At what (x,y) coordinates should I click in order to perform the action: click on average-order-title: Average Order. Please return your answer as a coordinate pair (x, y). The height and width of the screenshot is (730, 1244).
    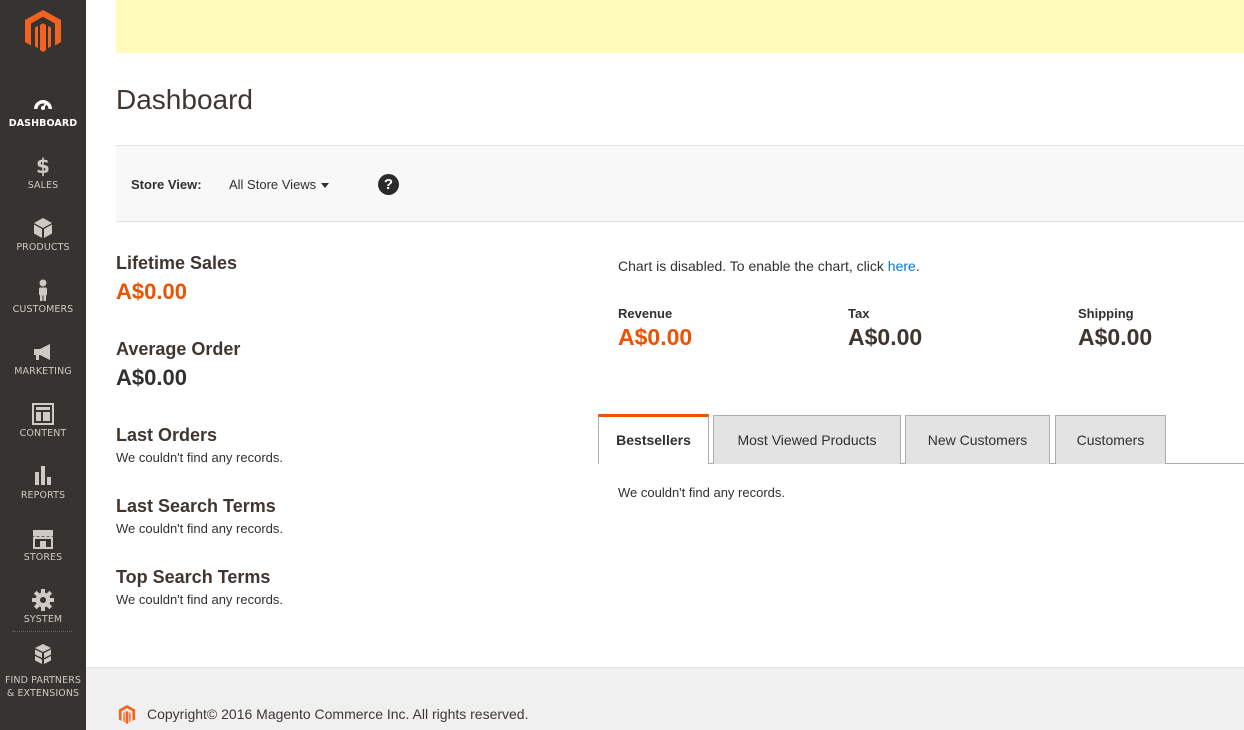
    Looking at the image, I should click on (178, 349).